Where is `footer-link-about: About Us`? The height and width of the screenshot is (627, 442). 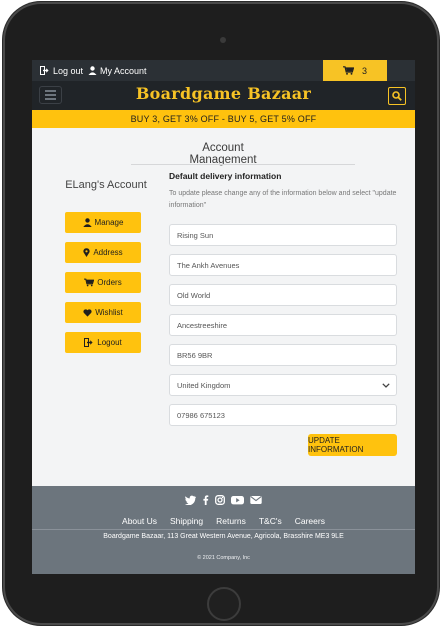
footer-link-about: About Us is located at coordinates (139, 521).